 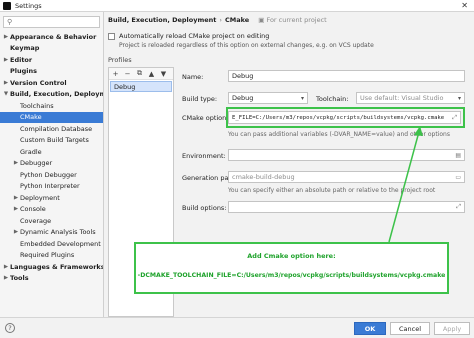 I want to click on sidebar-item-custom-build-targets: Custom Build Targets, so click(x=51, y=141).